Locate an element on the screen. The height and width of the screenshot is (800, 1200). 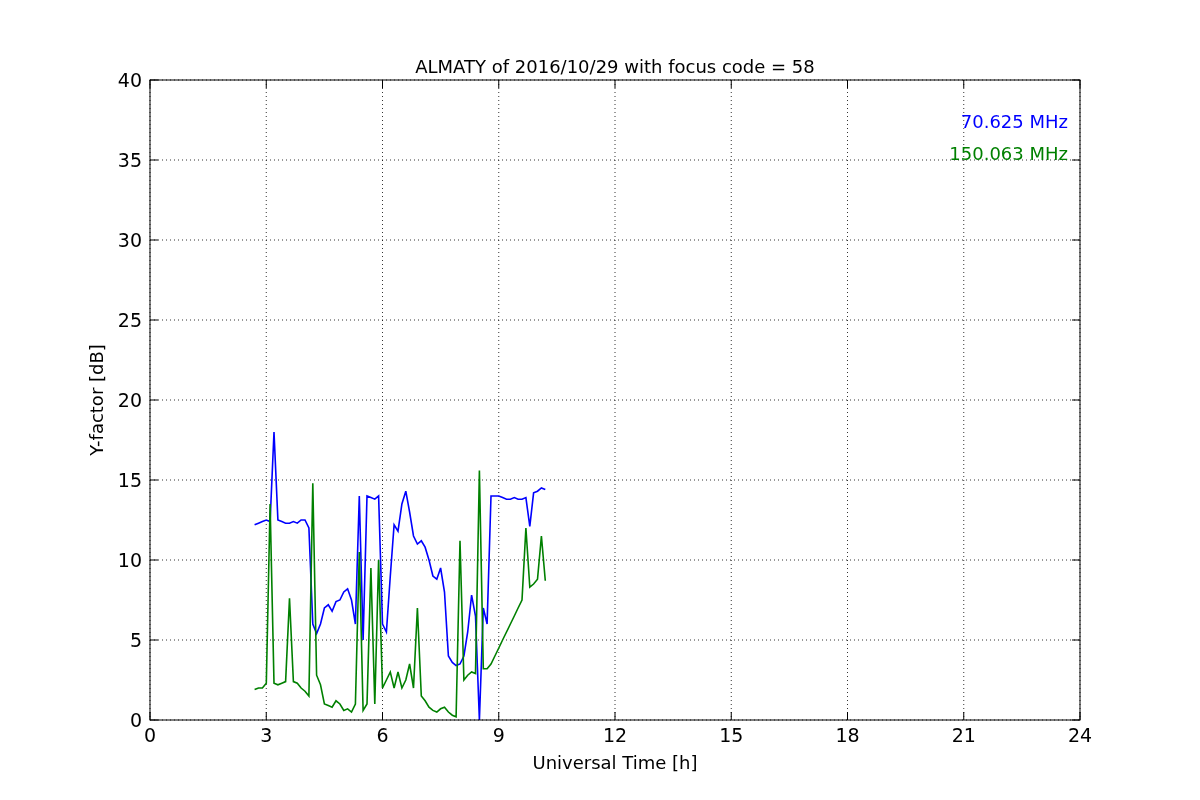
x-axis-label: Universal Time [h] is located at coordinates (615, 762).